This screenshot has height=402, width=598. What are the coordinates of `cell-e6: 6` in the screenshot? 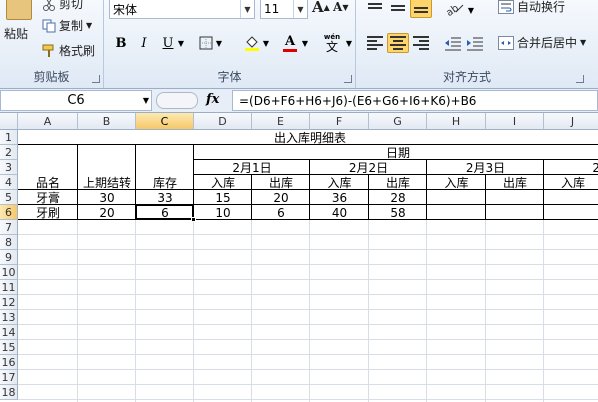 It's located at (281, 212).